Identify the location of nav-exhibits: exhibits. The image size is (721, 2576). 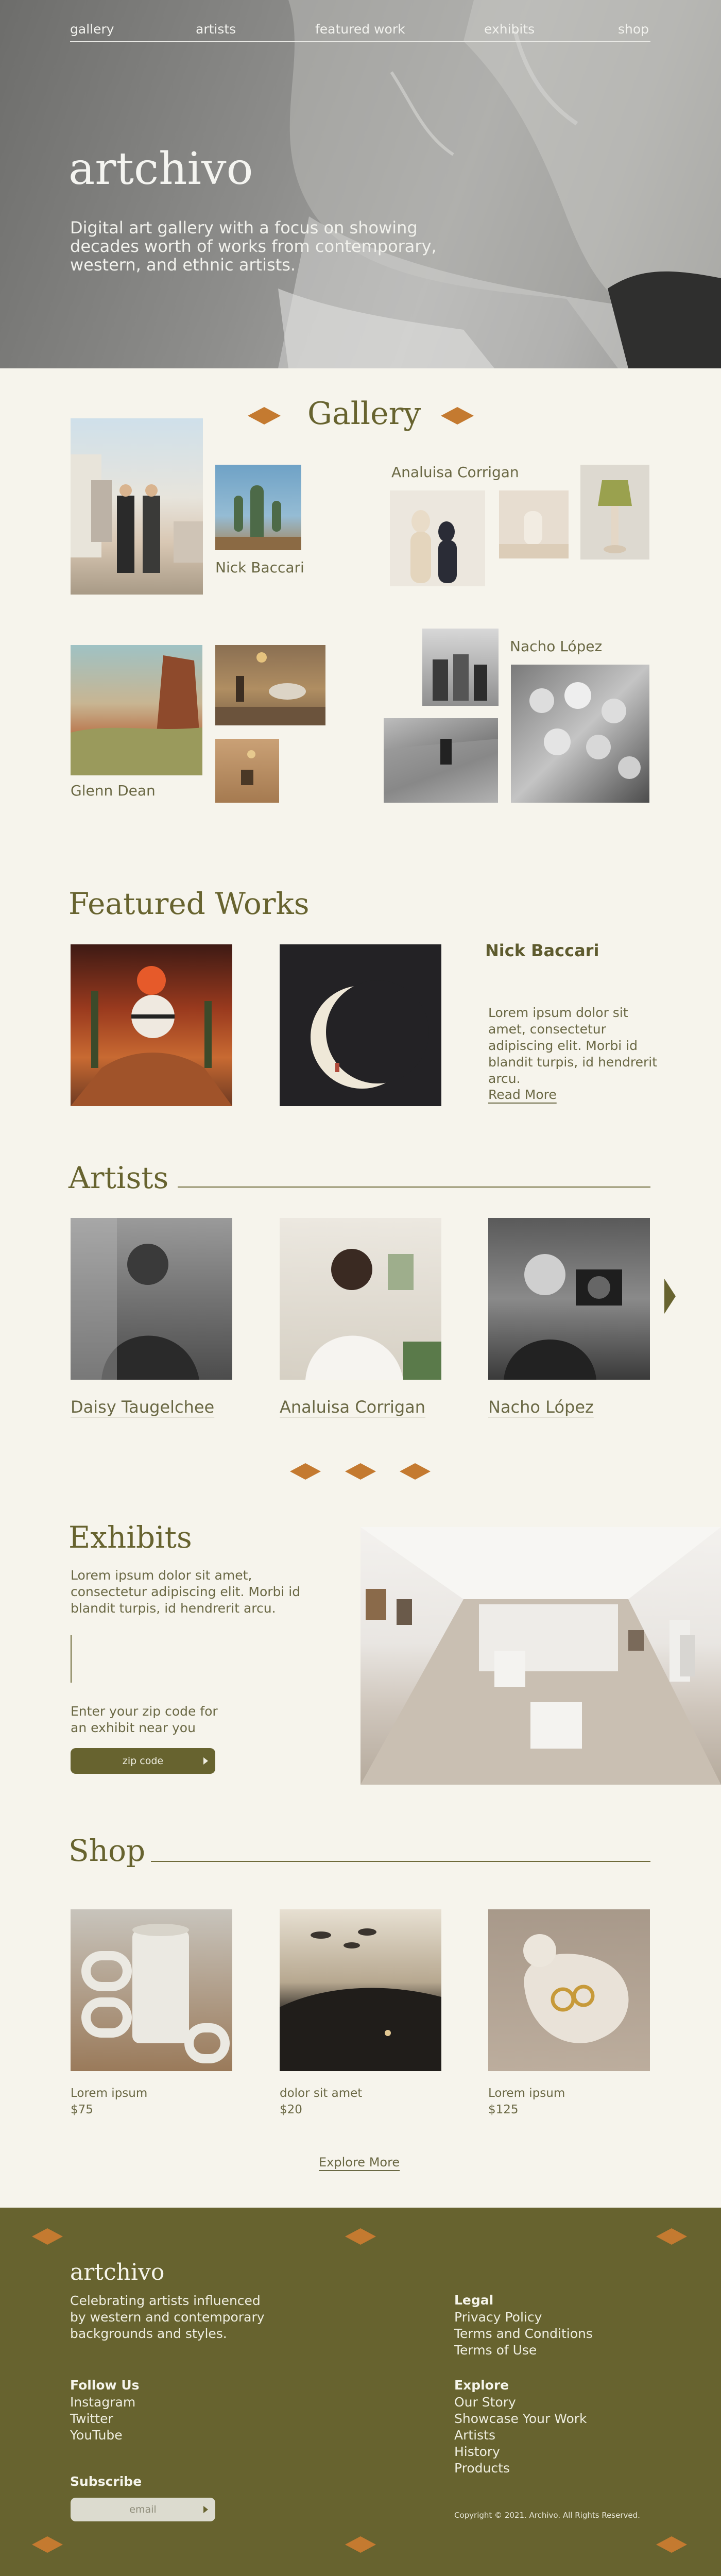
(509, 29).